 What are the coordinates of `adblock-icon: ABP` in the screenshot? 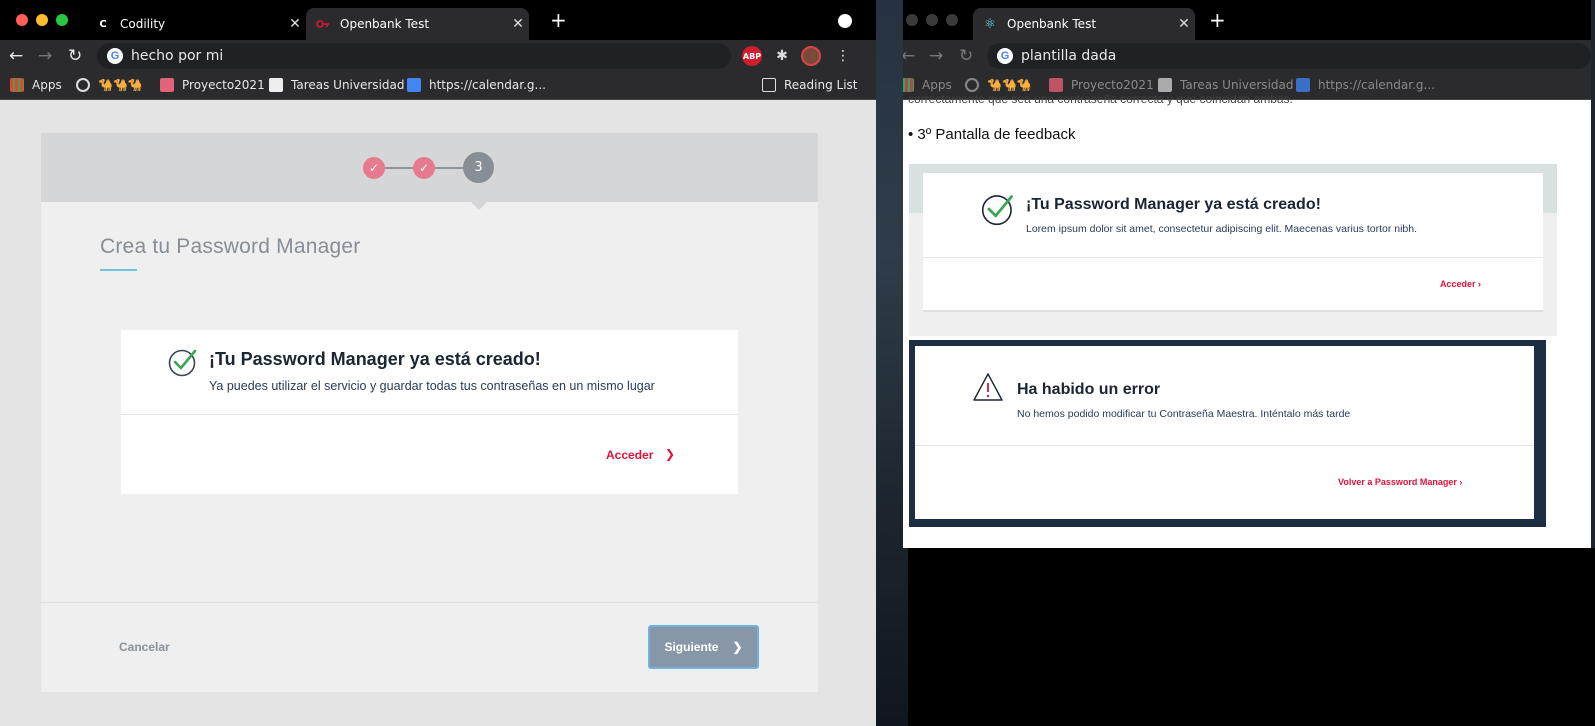 It's located at (752, 56).